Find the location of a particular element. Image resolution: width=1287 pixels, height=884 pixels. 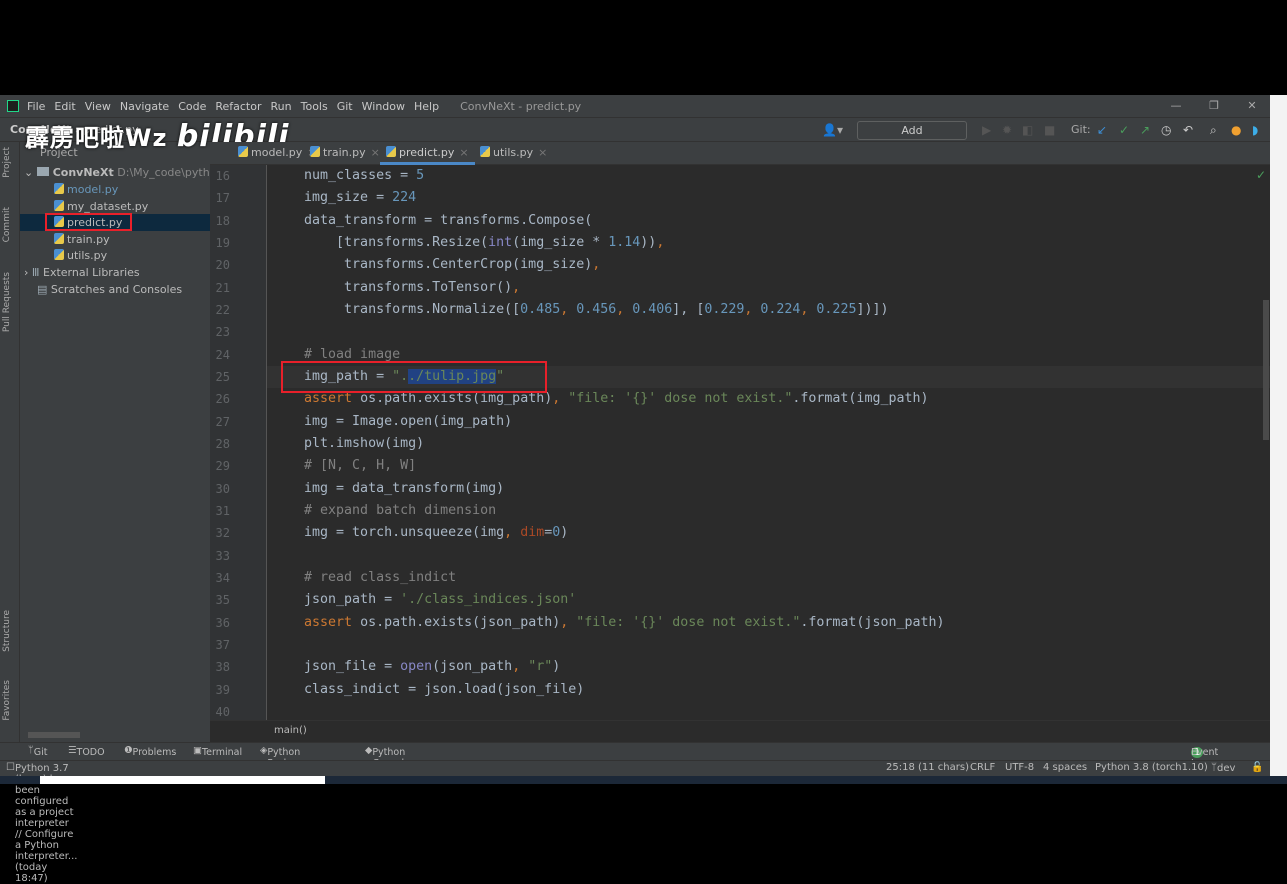

coverage-icon: ◧ is located at coordinates (1027, 130).